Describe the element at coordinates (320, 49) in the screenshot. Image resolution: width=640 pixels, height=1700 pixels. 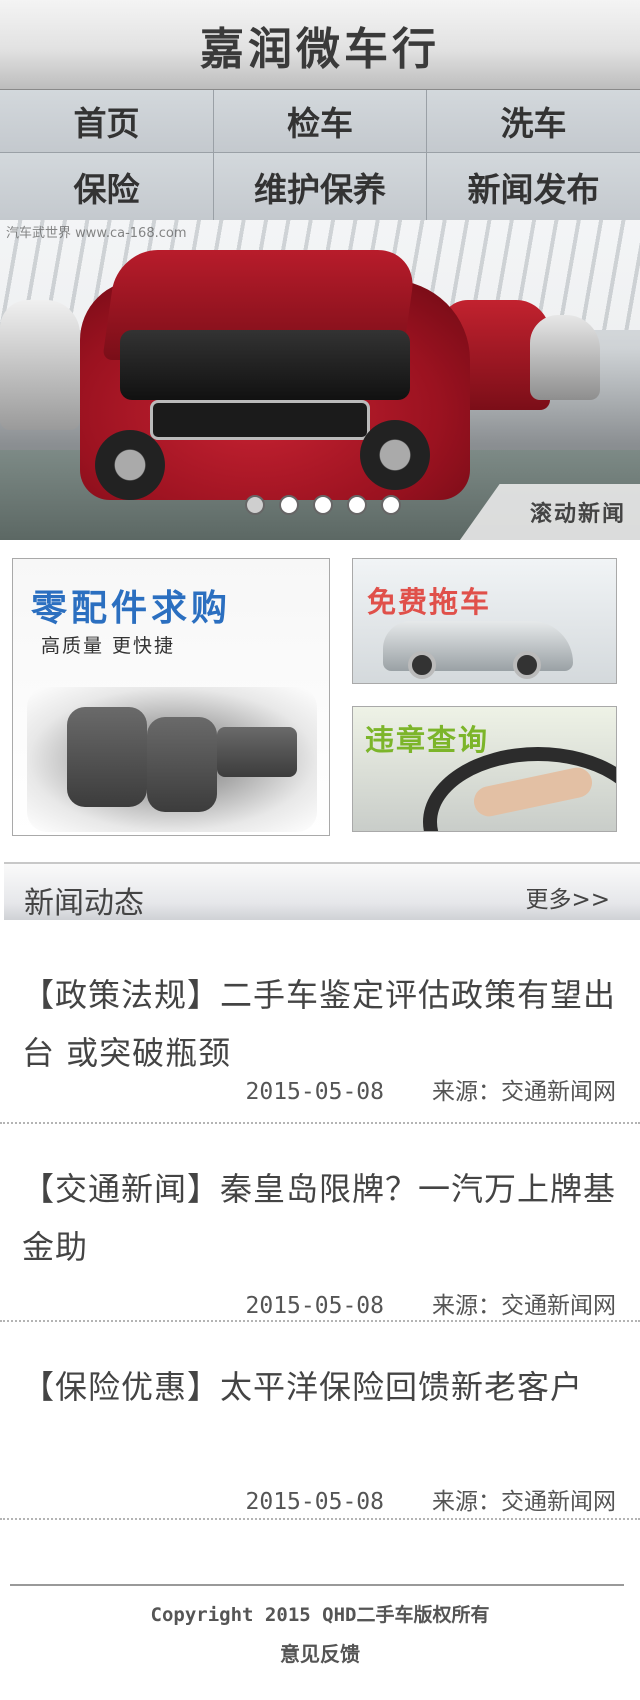
I see `site-title: 嘉润微车行` at that location.